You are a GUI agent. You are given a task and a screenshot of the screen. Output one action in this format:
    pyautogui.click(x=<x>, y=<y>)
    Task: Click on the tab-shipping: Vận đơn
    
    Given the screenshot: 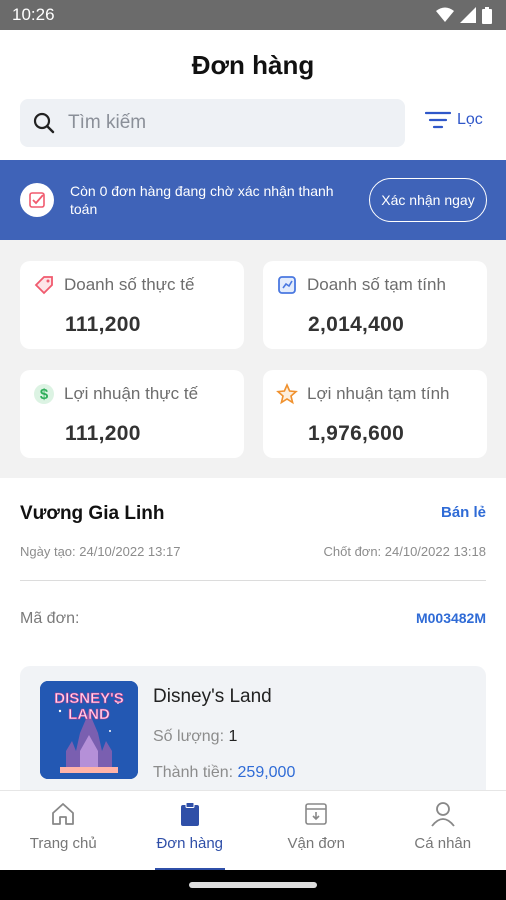 What is the action you would take?
    pyautogui.click(x=316, y=830)
    